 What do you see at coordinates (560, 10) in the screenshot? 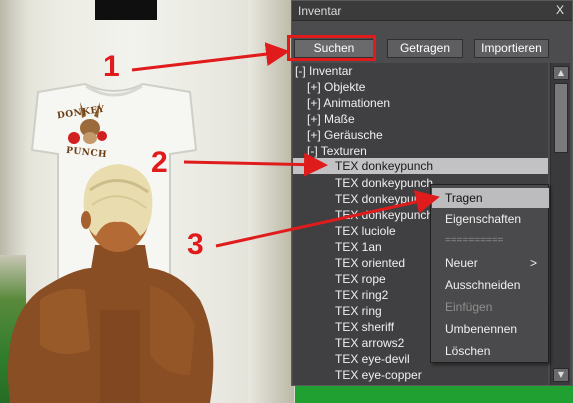
I see `close-icon: X` at bounding box center [560, 10].